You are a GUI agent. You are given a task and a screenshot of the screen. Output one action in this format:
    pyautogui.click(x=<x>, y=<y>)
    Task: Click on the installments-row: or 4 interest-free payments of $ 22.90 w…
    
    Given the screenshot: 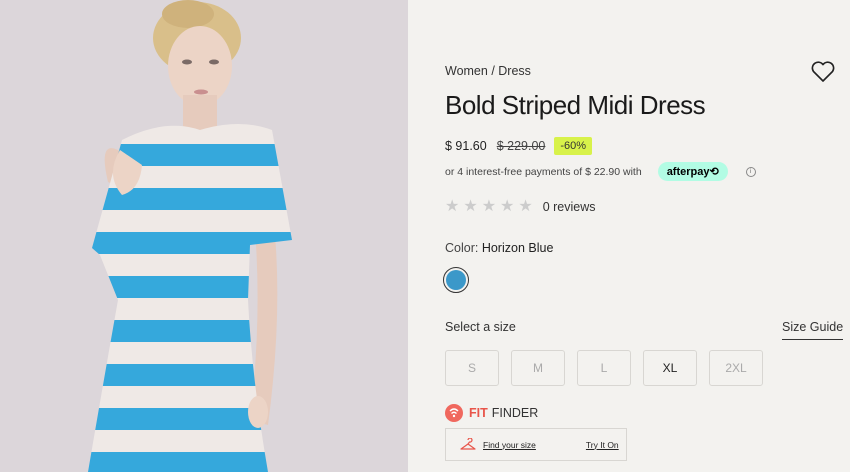 What is the action you would take?
    pyautogui.click(x=605, y=171)
    